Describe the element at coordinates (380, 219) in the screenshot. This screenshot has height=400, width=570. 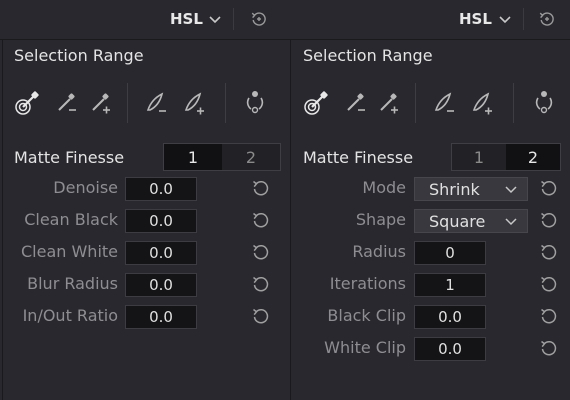
I see `shape-label: Shape` at that location.